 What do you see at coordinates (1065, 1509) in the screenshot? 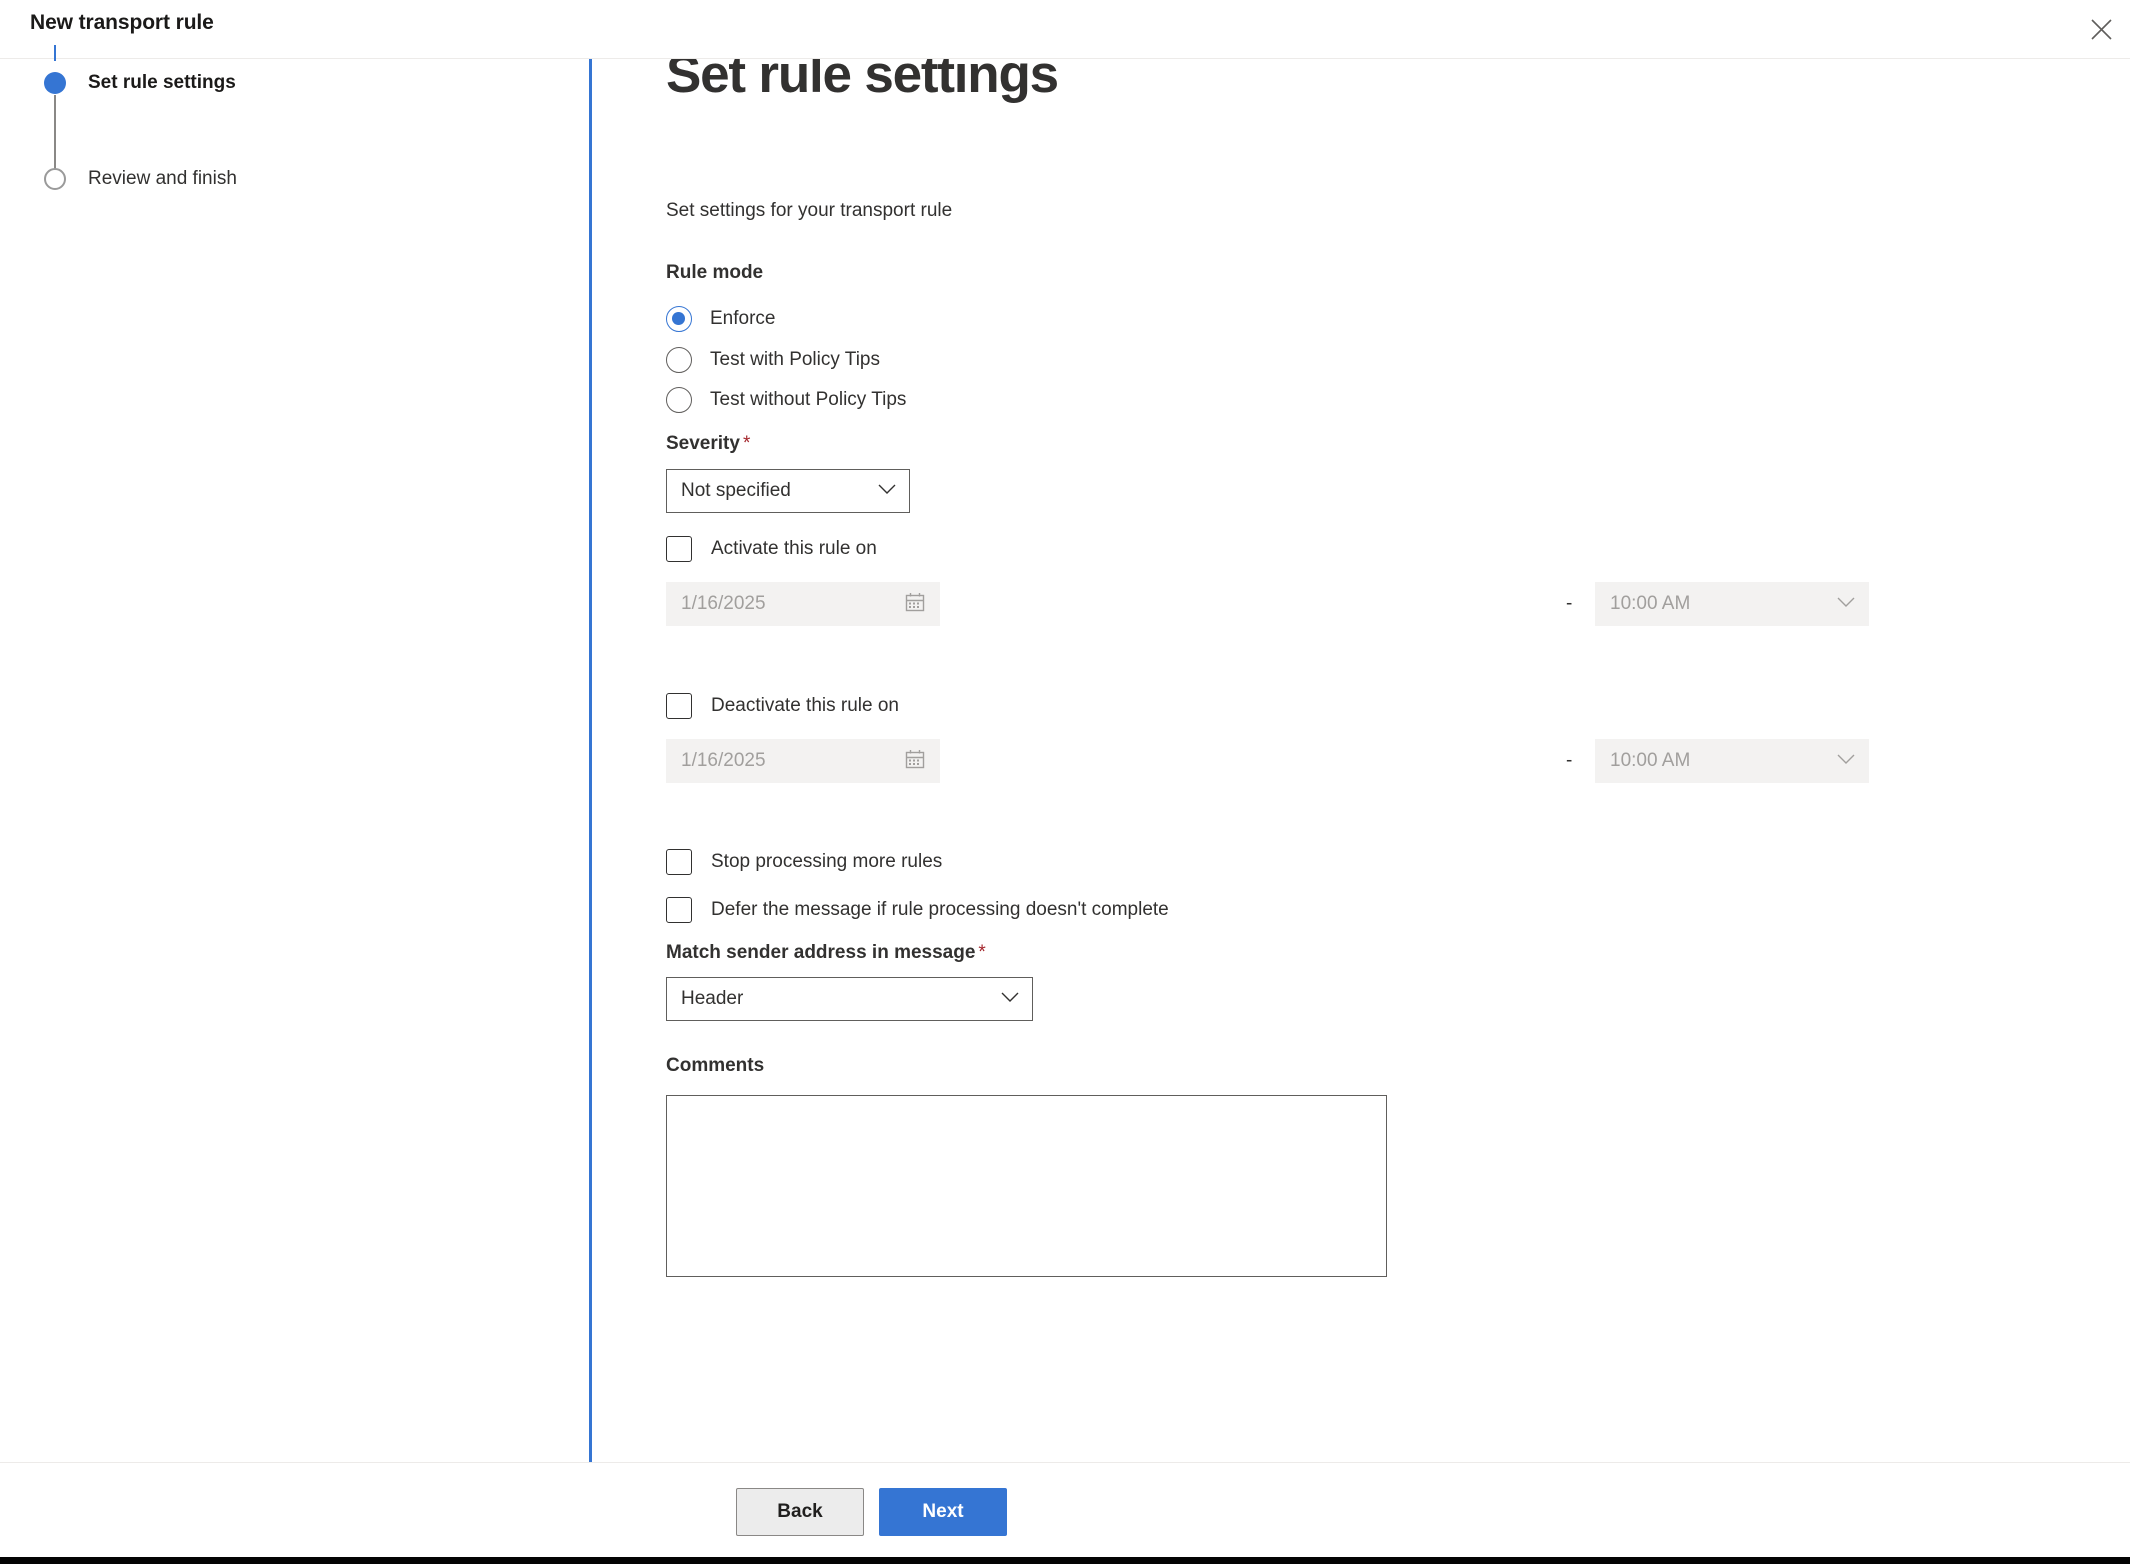
I see `wizard-footer: Back Next` at bounding box center [1065, 1509].